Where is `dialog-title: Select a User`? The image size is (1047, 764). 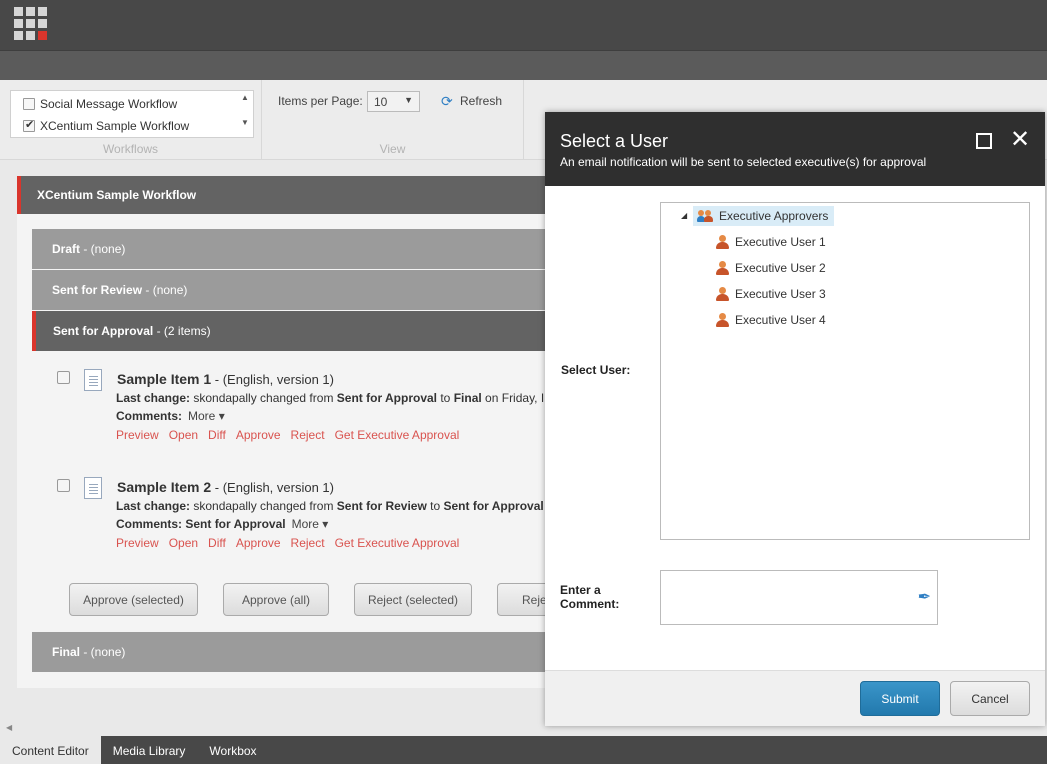
dialog-title: Select a User is located at coordinates (614, 141).